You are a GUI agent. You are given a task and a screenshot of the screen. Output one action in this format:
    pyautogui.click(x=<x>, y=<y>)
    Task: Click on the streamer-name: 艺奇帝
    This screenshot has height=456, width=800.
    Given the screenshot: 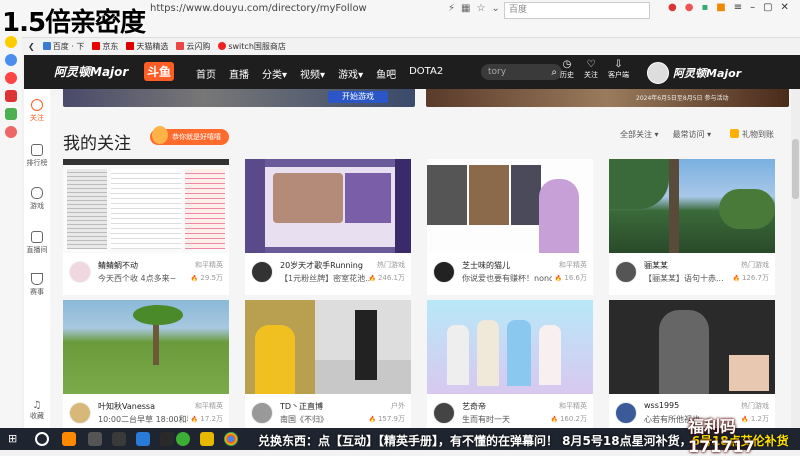 What is the action you would take?
    pyautogui.click(x=507, y=406)
    